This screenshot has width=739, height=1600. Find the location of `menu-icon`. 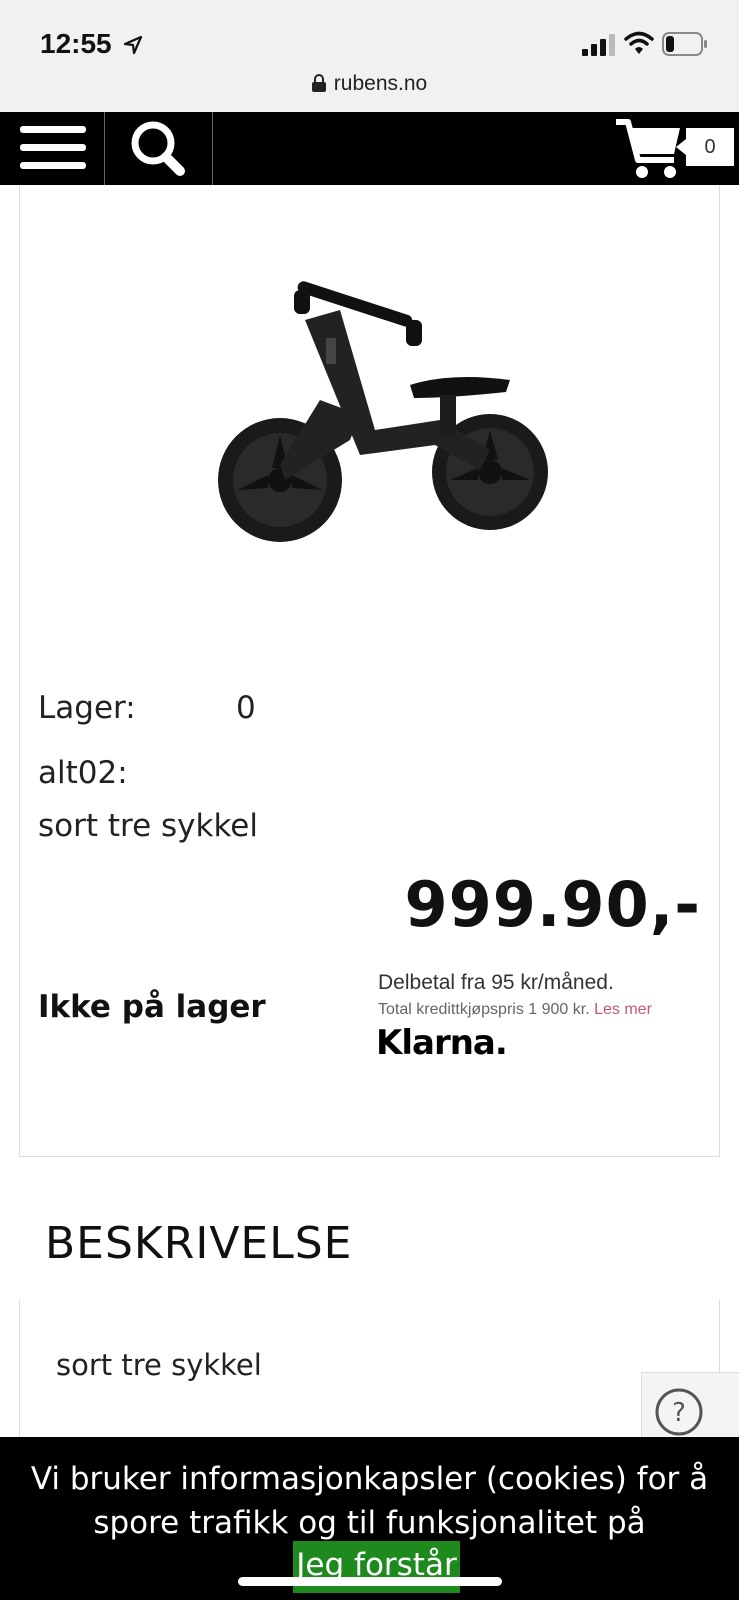

menu-icon is located at coordinates (53, 147).